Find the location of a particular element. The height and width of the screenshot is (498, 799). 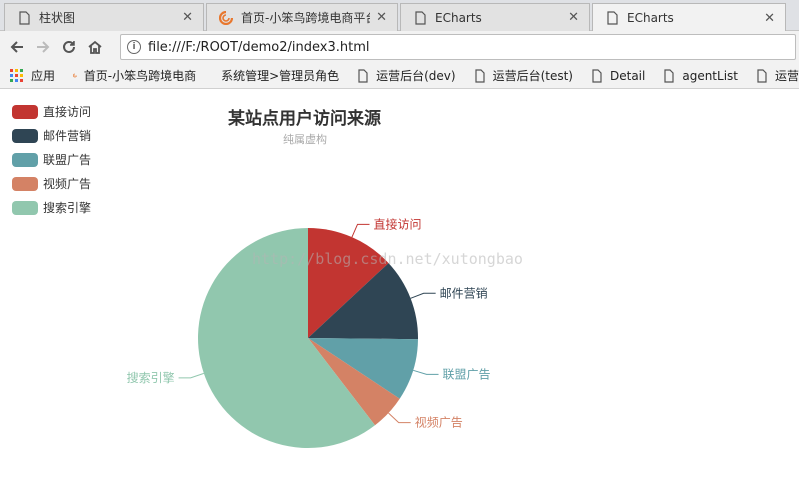

reload-icon is located at coordinates (69, 46).